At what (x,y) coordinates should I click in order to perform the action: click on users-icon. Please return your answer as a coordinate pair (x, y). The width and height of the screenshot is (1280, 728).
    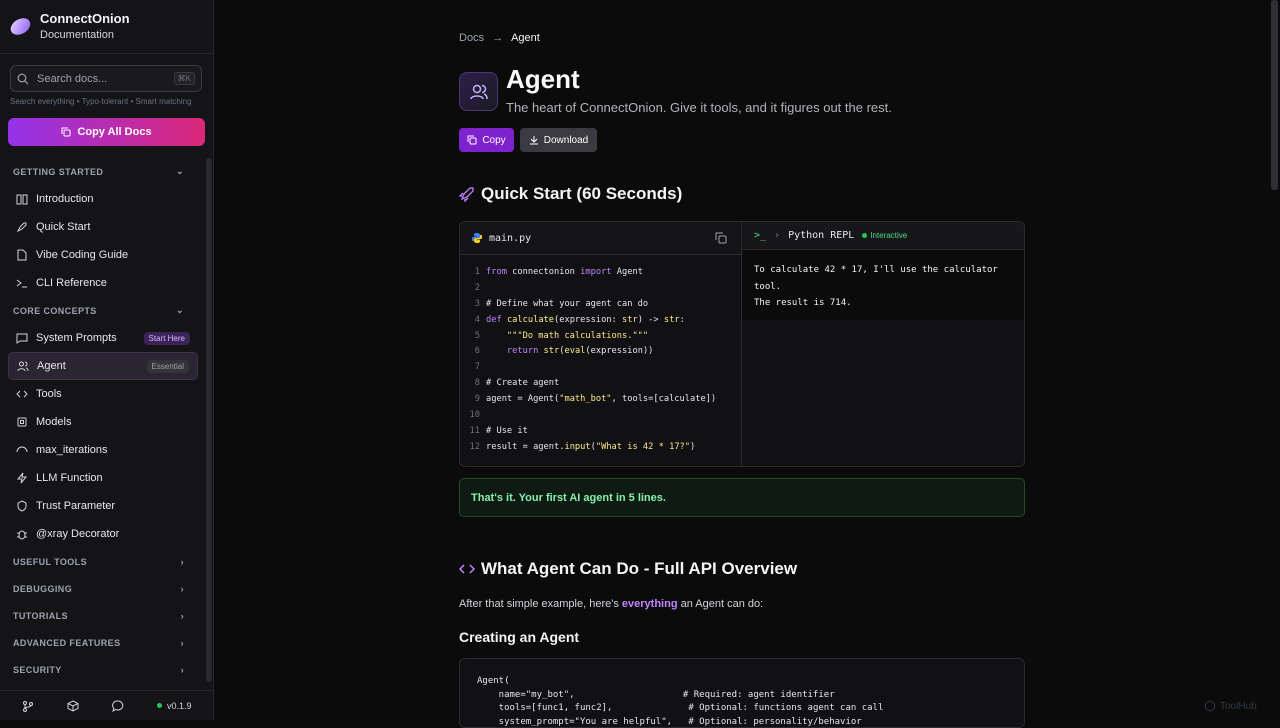
    Looking at the image, I should click on (23, 366).